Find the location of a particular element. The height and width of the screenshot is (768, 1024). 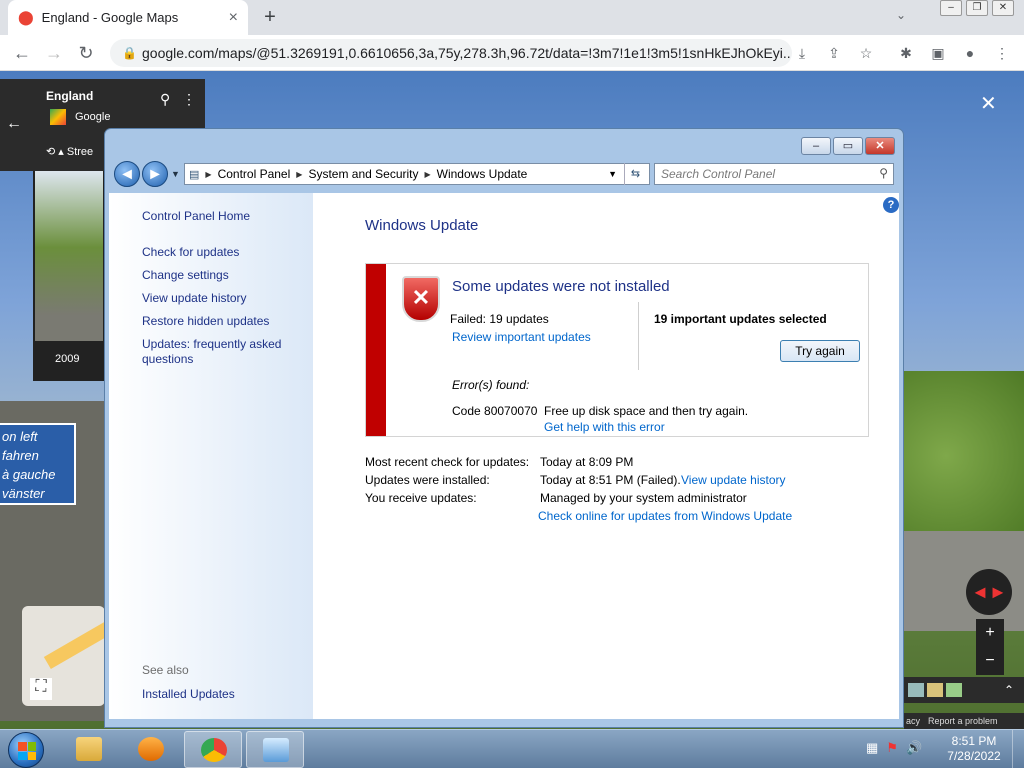

maps-back-icon: ← is located at coordinates (14, 124).